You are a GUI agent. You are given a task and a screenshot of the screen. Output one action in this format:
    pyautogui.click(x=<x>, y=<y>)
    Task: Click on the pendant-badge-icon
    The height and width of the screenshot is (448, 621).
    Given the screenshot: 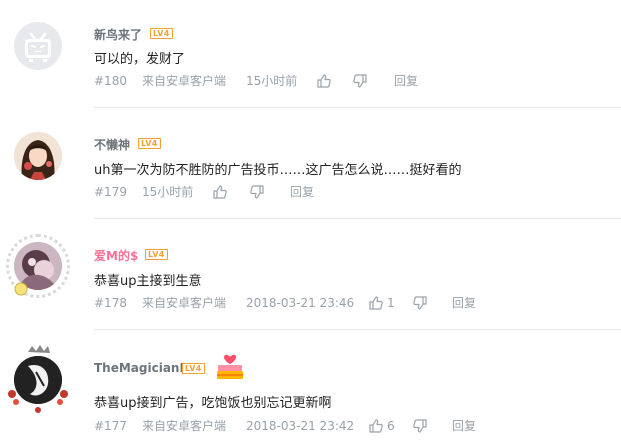 What is the action you would take?
    pyautogui.click(x=21, y=289)
    